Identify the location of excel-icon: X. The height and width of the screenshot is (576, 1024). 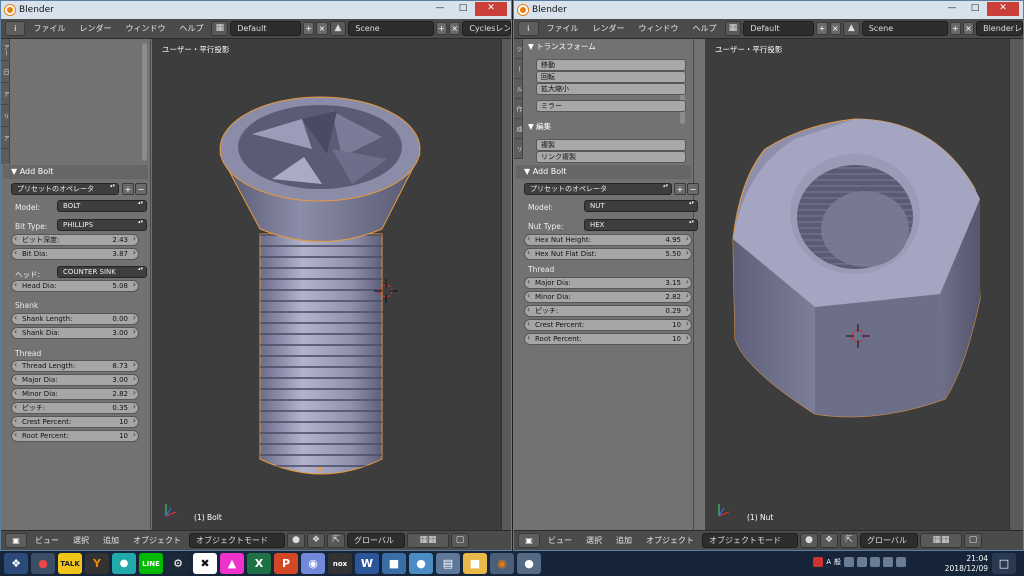
(259, 563).